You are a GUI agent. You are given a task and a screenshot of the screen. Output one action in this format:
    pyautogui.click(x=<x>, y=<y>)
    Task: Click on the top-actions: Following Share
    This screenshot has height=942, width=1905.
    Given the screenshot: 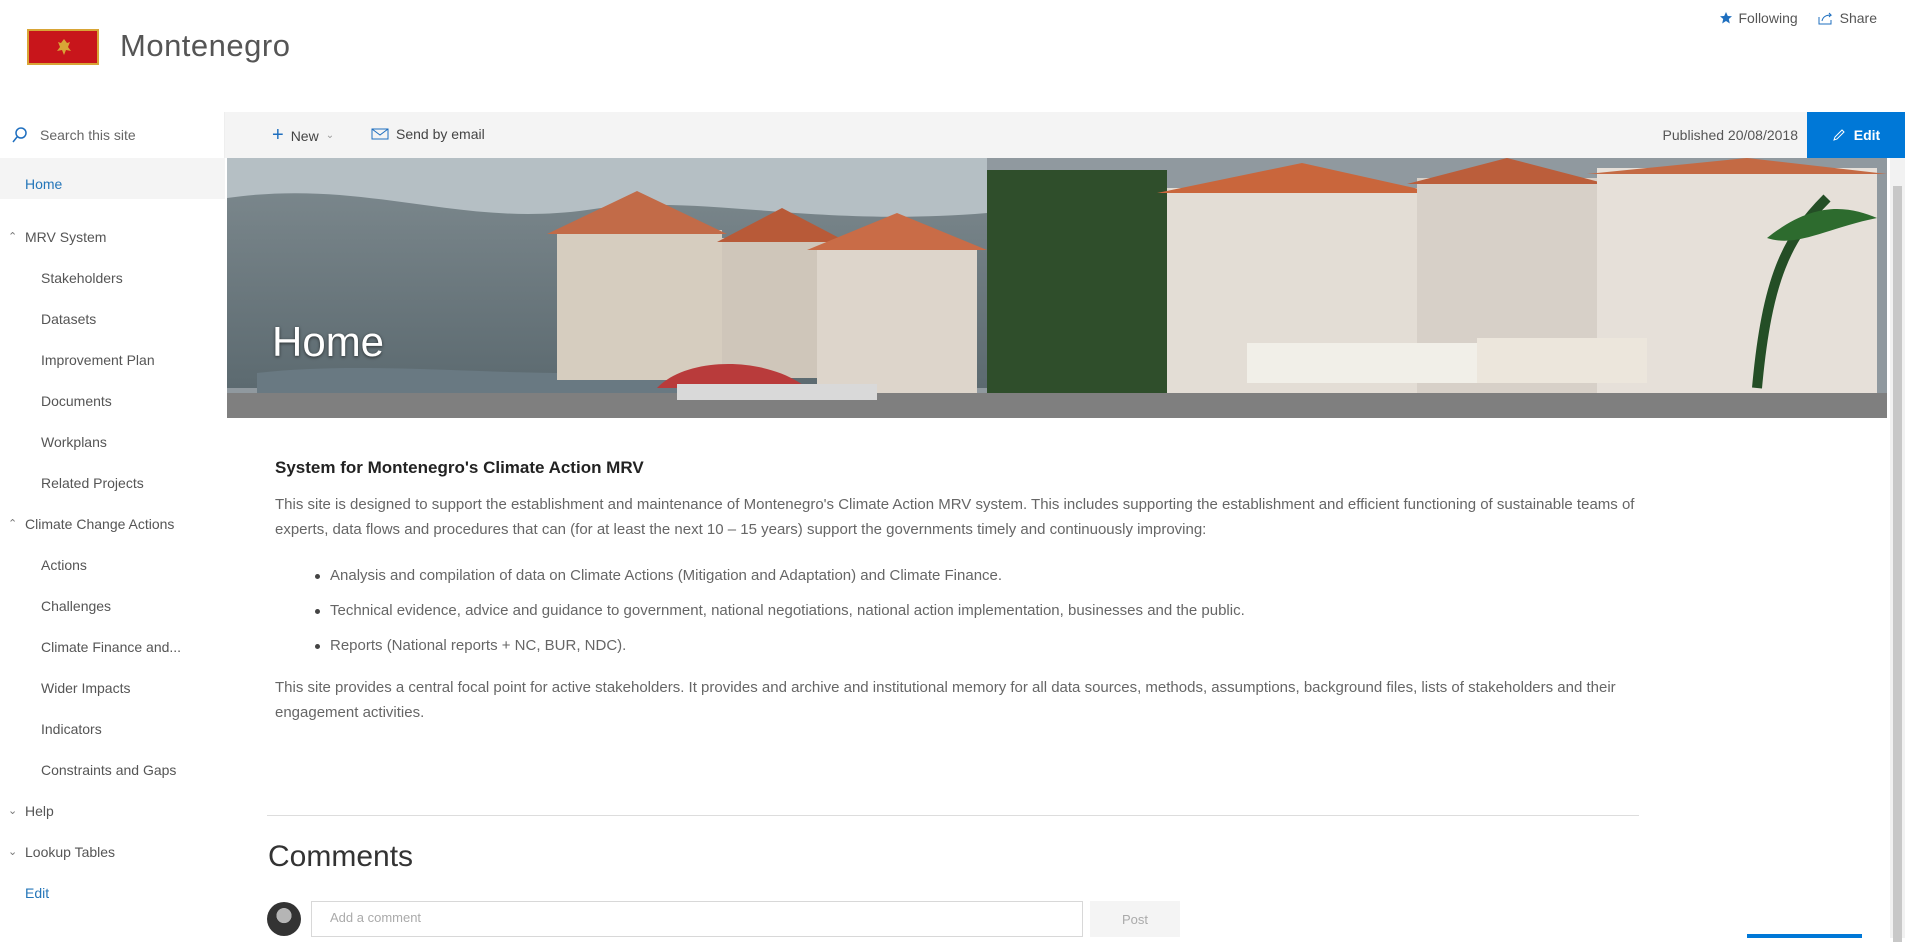 What is the action you would take?
    pyautogui.click(x=1798, y=18)
    